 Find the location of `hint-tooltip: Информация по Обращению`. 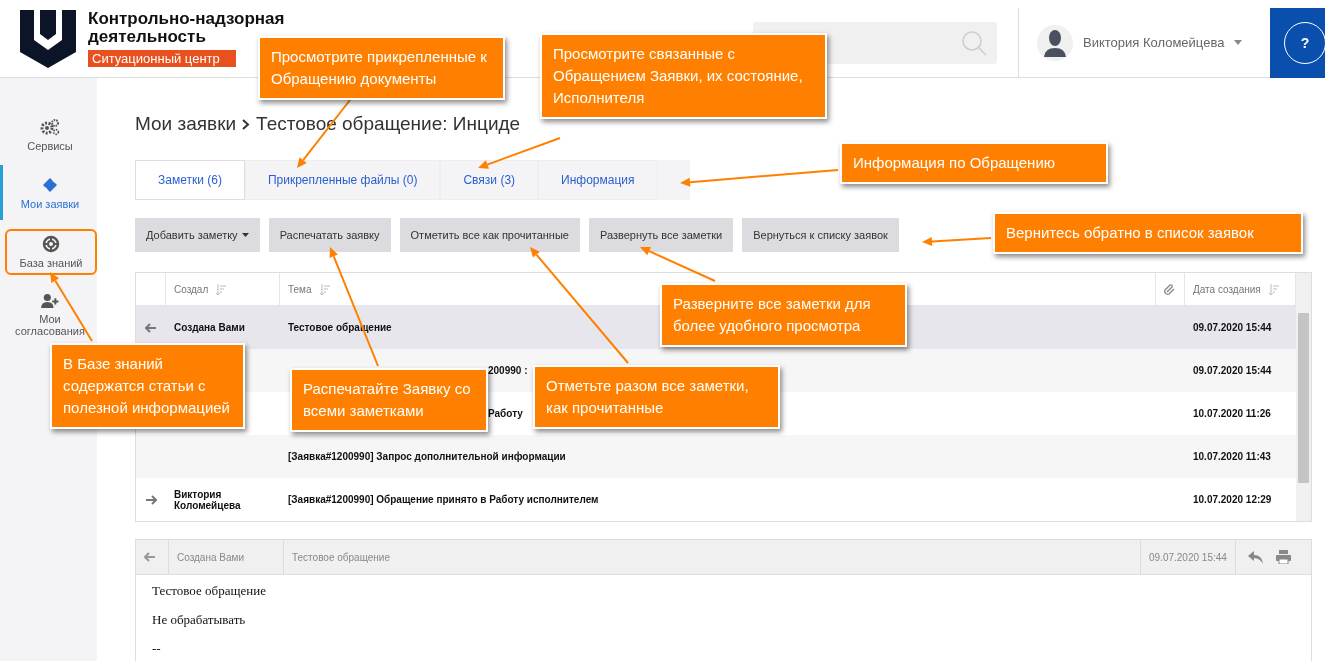

hint-tooltip: Информация по Обращению is located at coordinates (974, 163).